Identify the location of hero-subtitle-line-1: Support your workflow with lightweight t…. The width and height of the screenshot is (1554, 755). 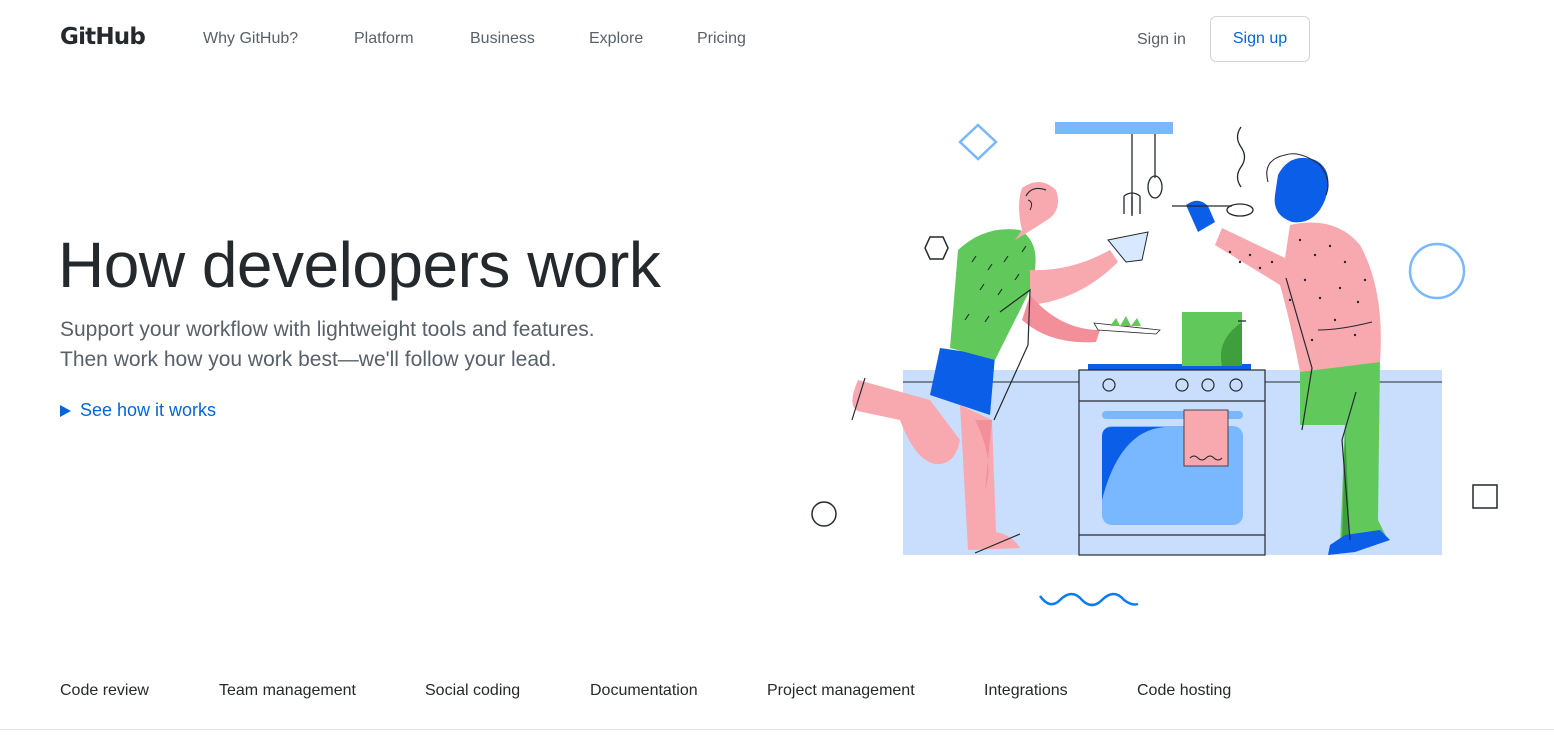
(327, 329).